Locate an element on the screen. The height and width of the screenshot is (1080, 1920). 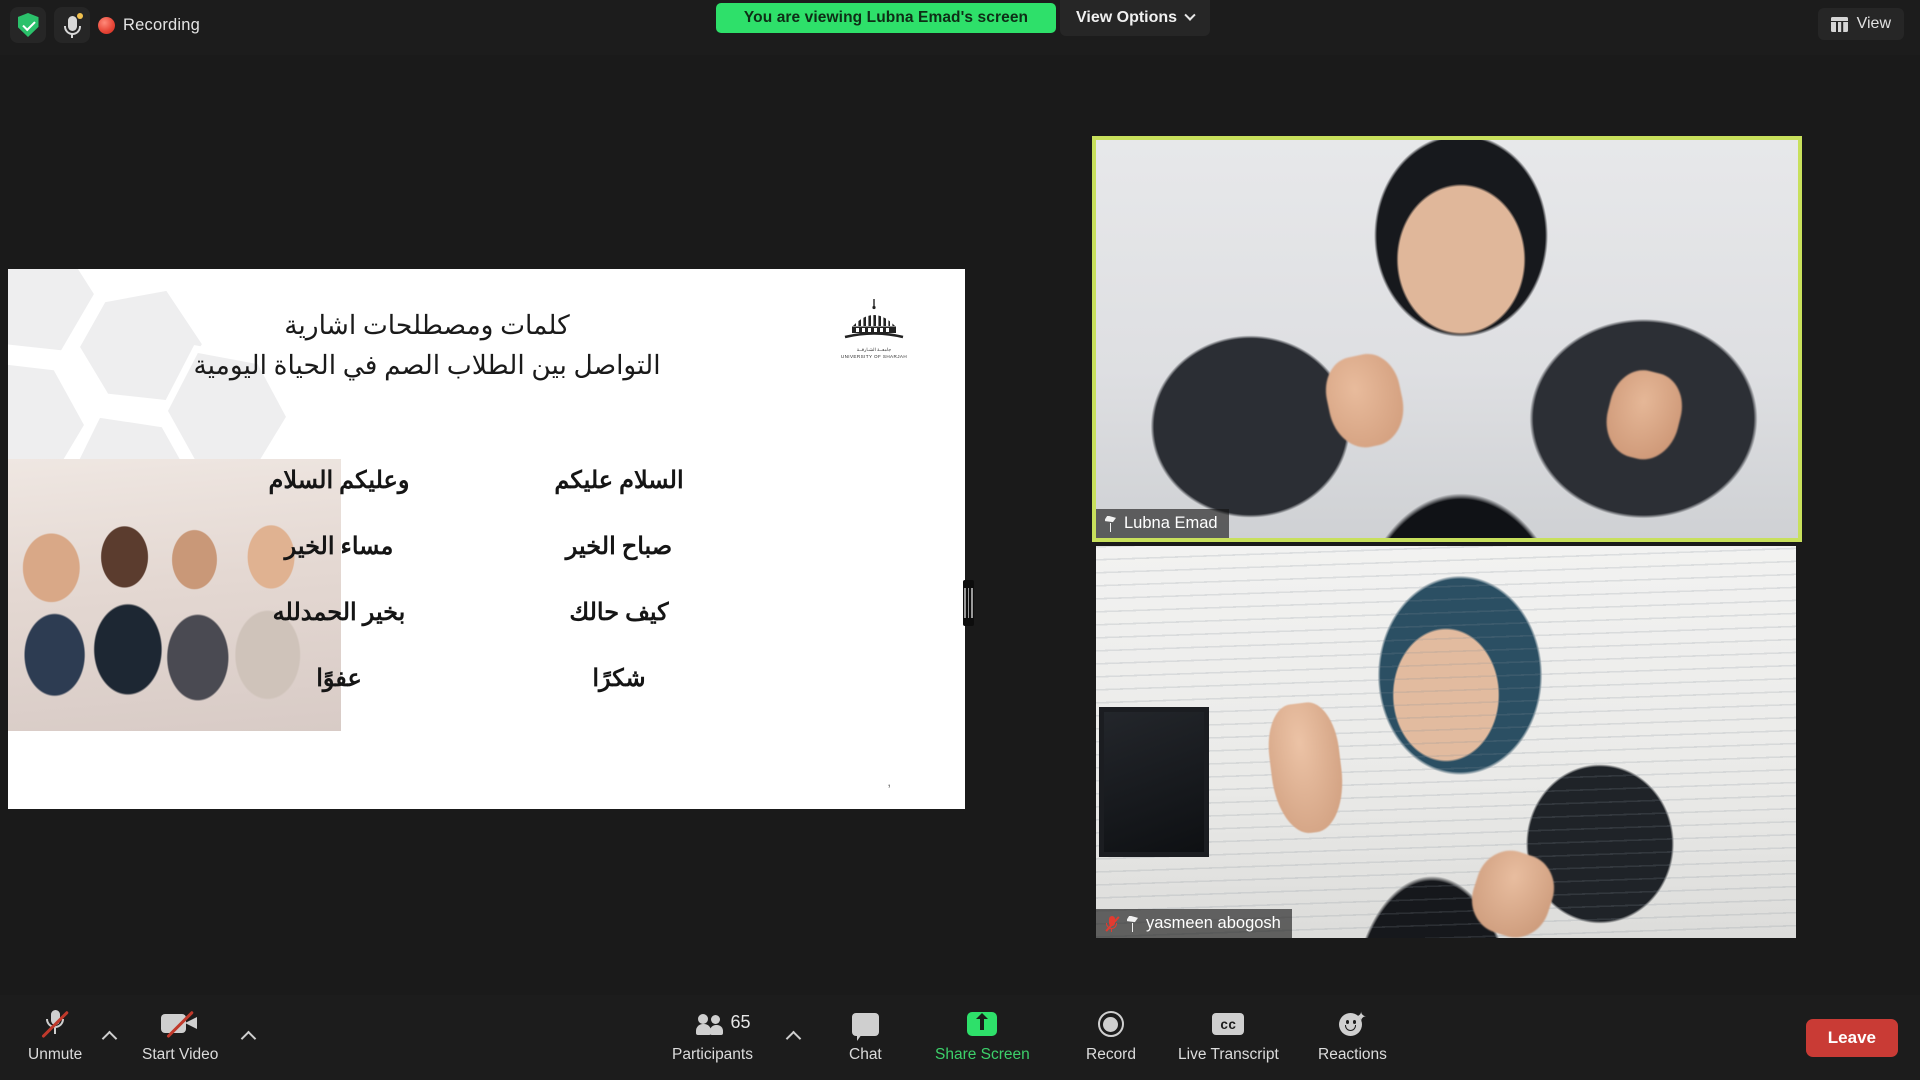
participant-name-bar: yasmeen abogosh is located at coordinates (1194, 923).